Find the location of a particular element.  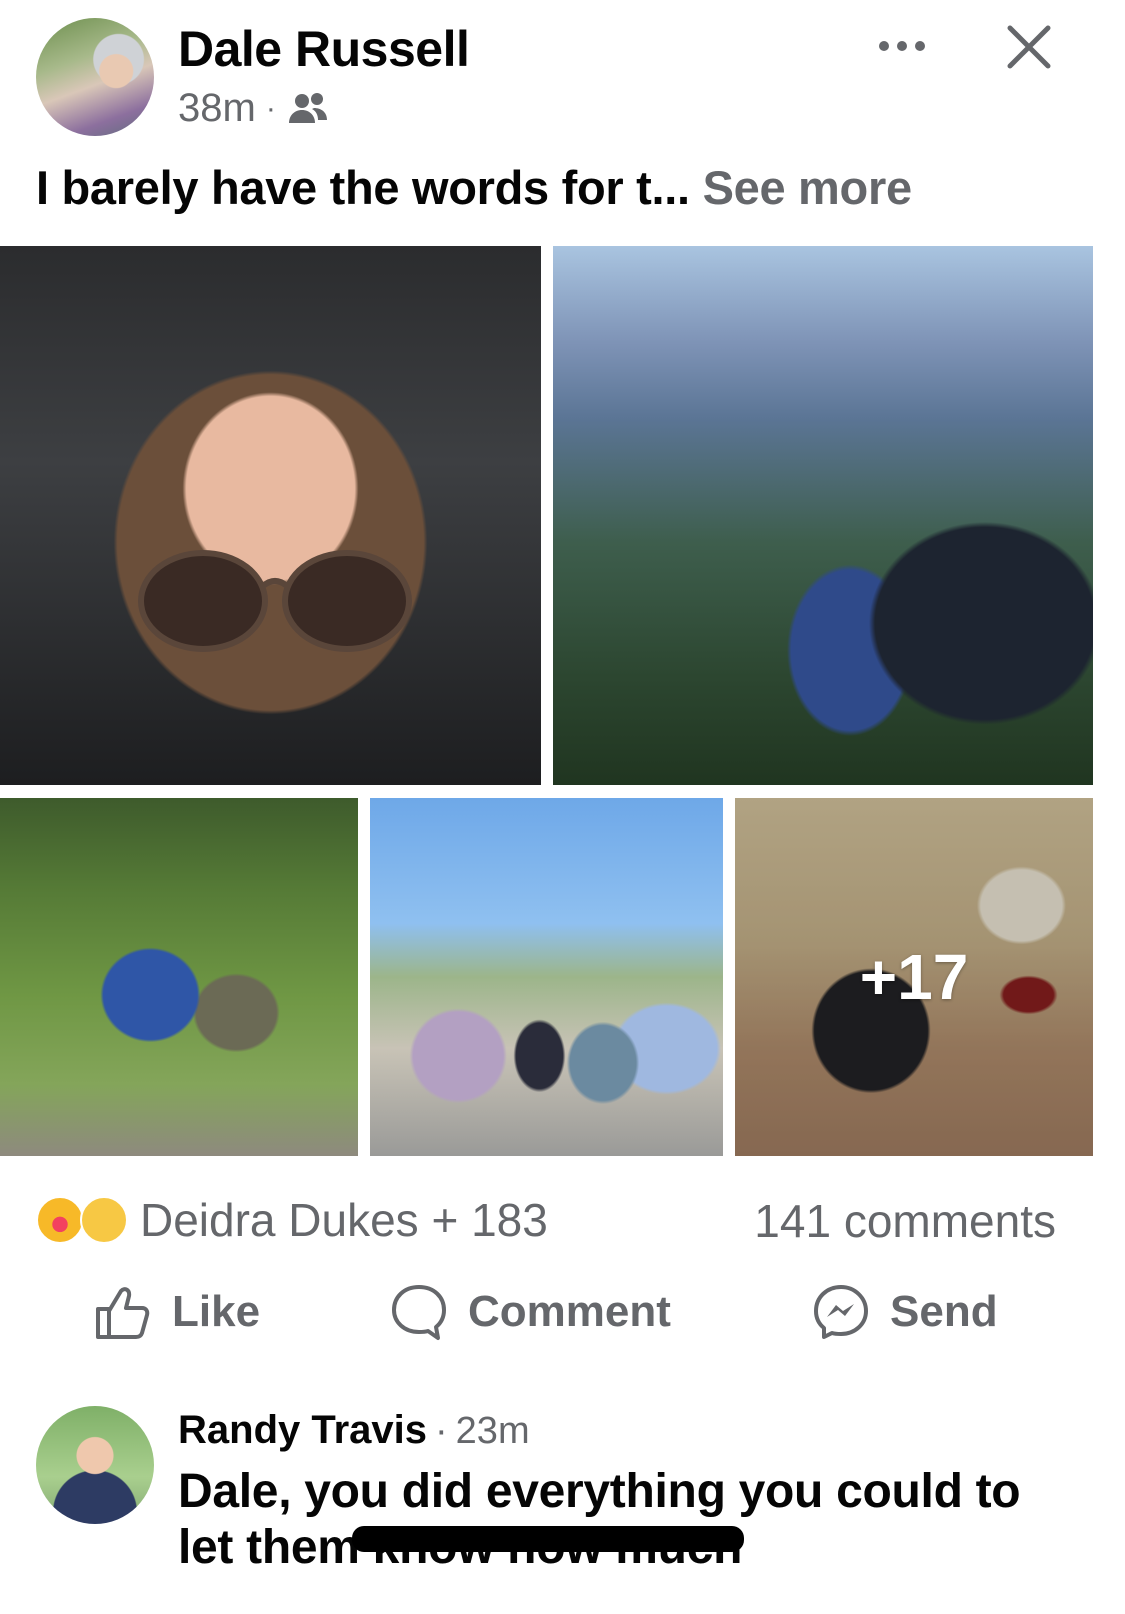

friends-icon is located at coordinates (307, 107).